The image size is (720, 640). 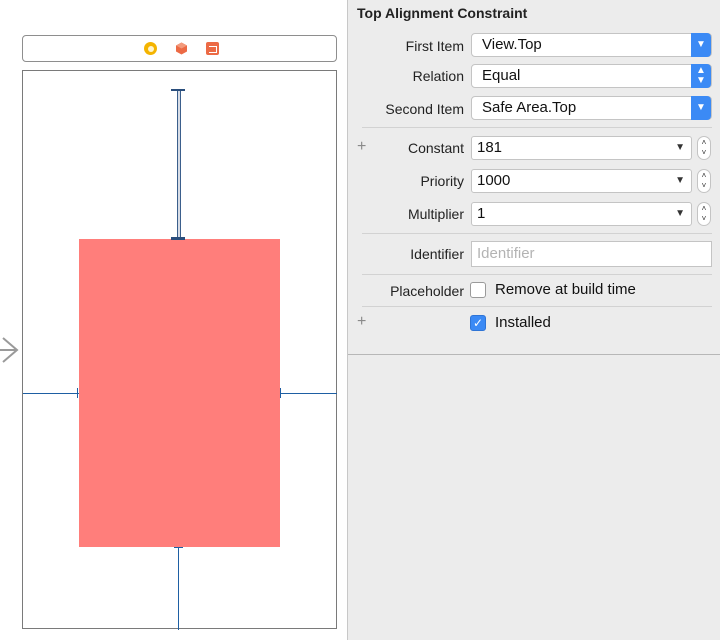 What do you see at coordinates (490, 147) in the screenshot?
I see `constant-value: 181` at bounding box center [490, 147].